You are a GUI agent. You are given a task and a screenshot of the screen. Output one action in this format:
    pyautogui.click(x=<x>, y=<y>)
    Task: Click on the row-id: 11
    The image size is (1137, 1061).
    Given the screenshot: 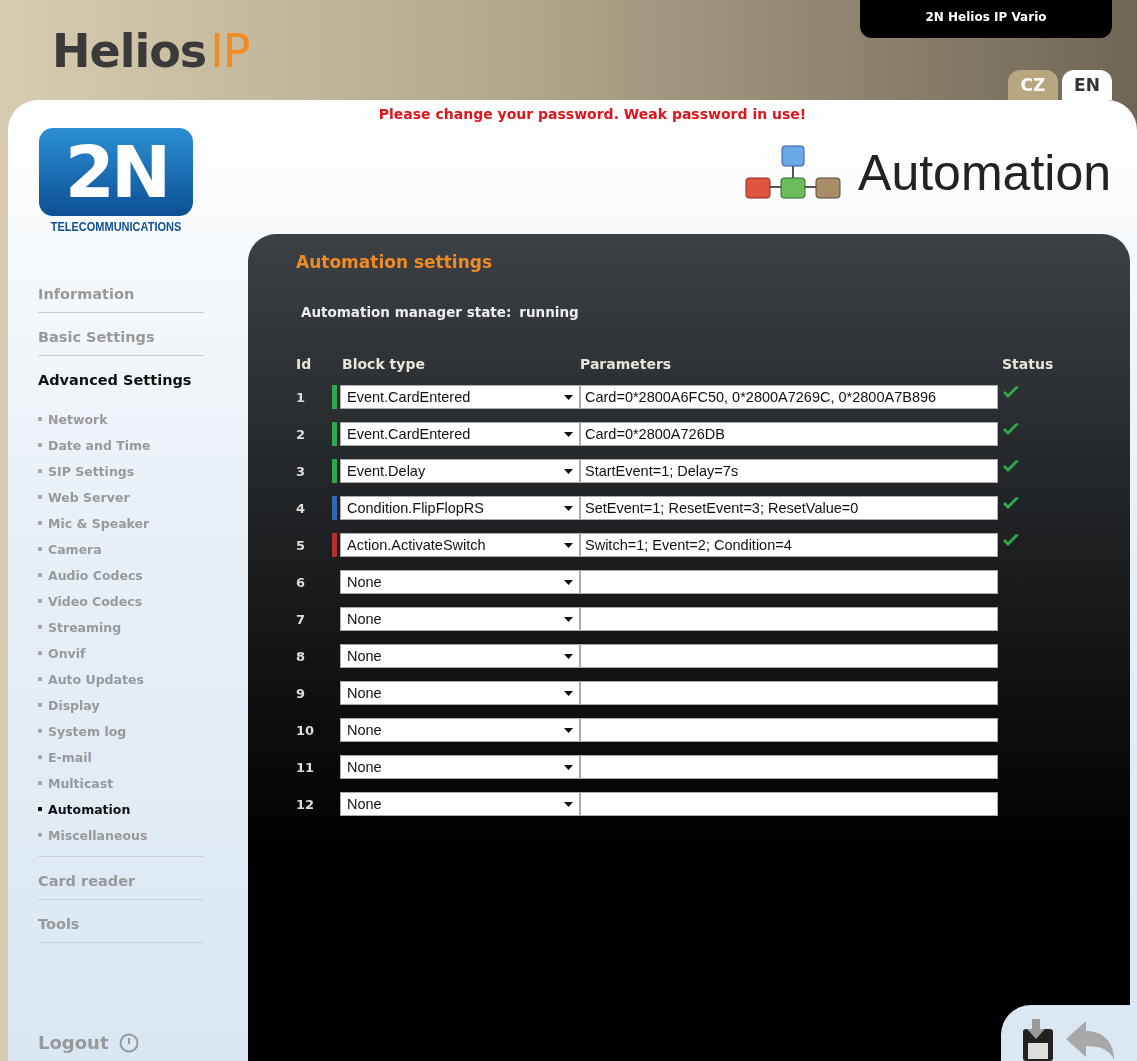 What is the action you would take?
    pyautogui.click(x=306, y=767)
    